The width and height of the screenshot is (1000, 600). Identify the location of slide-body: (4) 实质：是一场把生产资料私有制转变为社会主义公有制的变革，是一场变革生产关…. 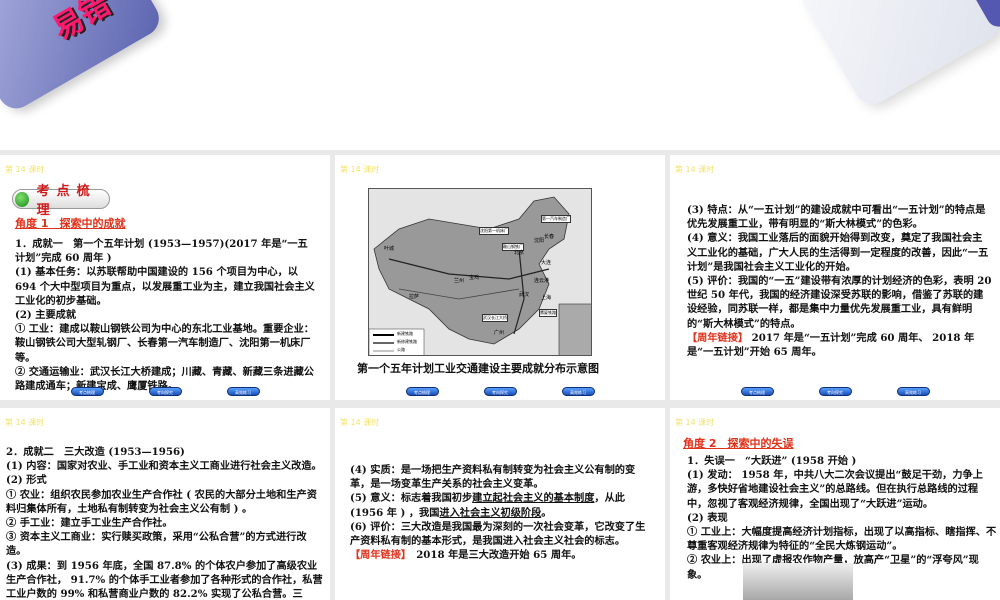
(498, 513).